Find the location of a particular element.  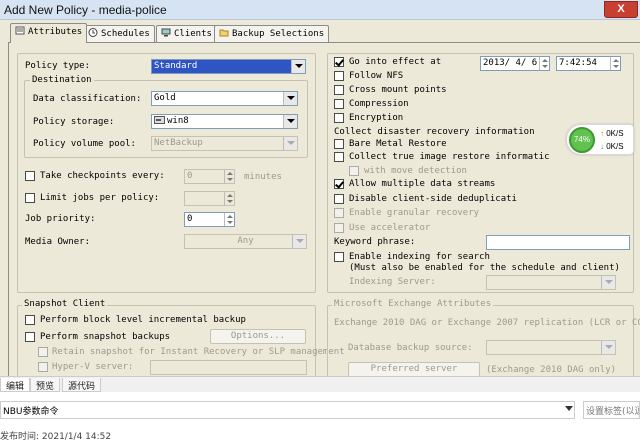

multi-streams-checkbox is located at coordinates (339, 184).